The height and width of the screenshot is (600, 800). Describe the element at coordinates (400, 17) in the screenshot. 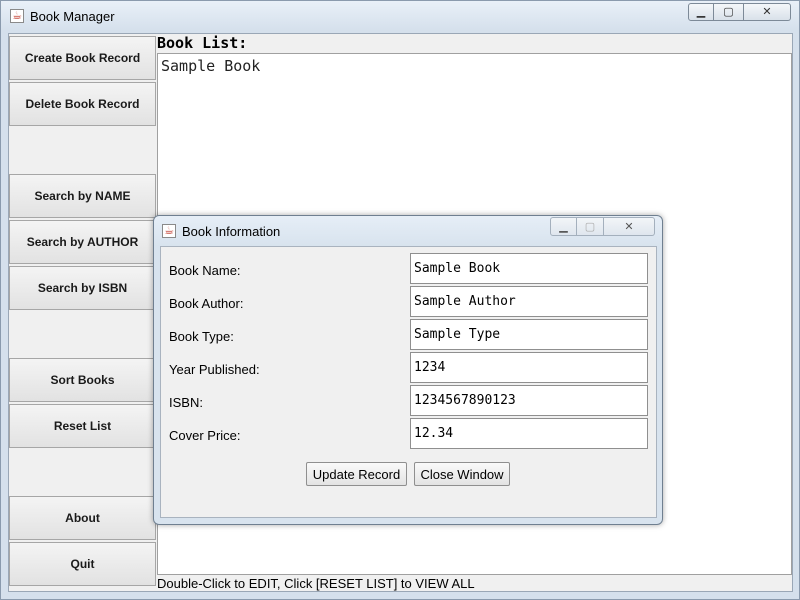

I see `title-bar: ☕ Book Manager ▁ ▢ ✕` at that location.